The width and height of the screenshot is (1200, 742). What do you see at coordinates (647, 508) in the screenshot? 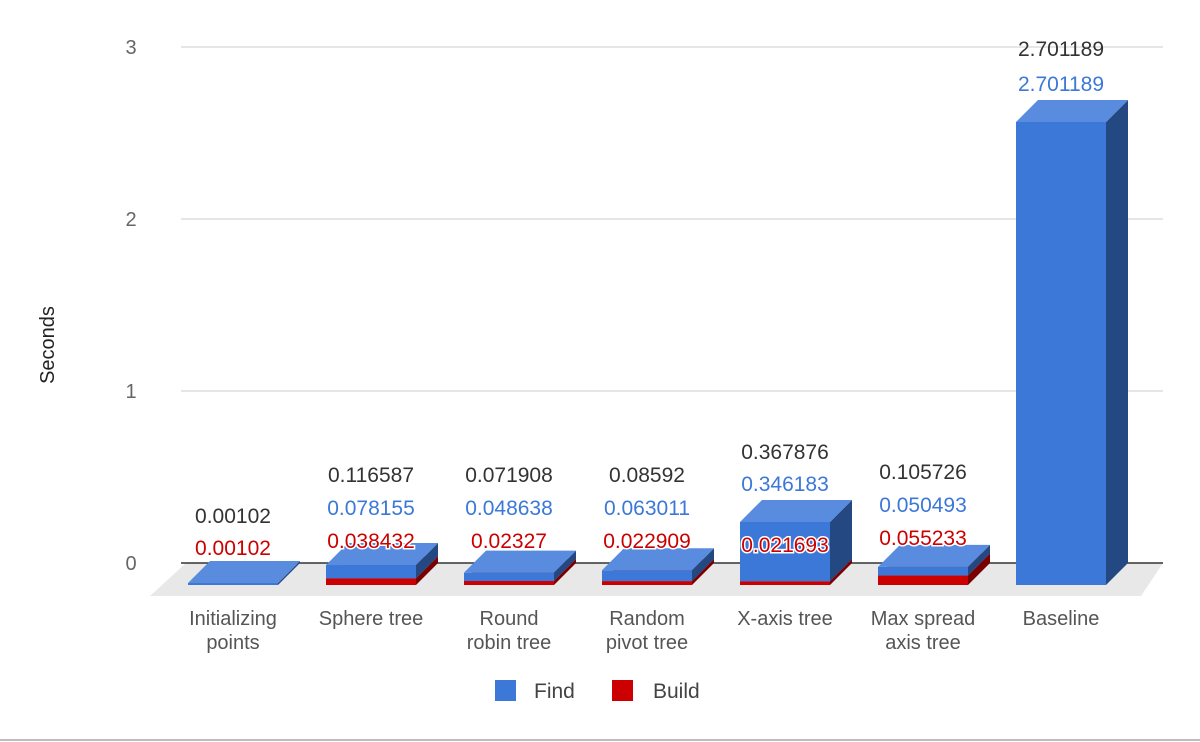
I see `find-label: 0.063011` at bounding box center [647, 508].